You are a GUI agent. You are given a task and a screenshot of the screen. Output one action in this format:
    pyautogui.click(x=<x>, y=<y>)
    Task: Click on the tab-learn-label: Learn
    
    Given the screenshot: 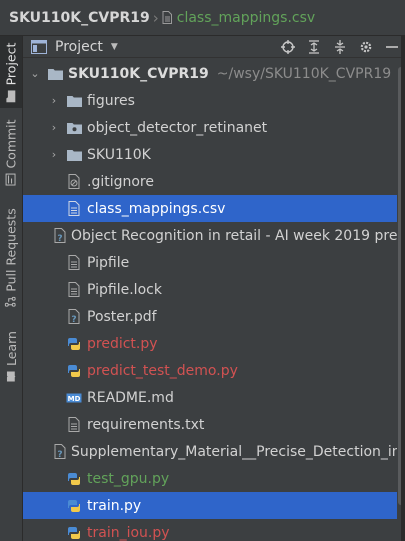 What is the action you would take?
    pyautogui.click(x=11, y=348)
    